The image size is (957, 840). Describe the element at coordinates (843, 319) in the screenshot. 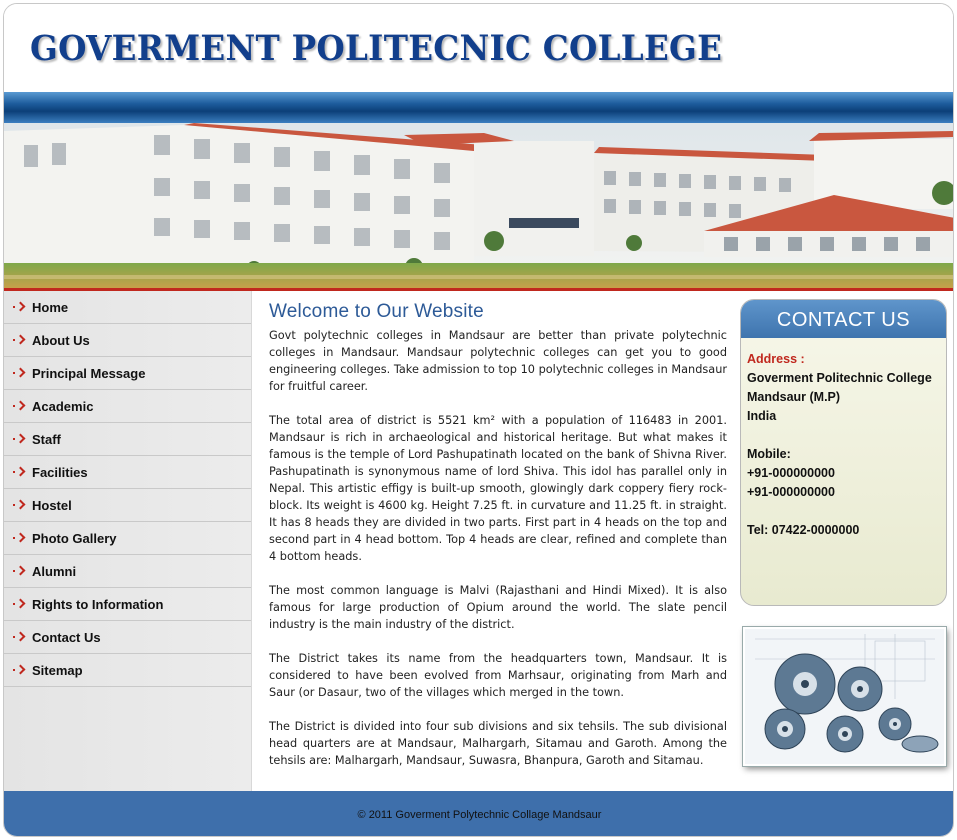

I see `contact-heading: CONTACT US` at that location.